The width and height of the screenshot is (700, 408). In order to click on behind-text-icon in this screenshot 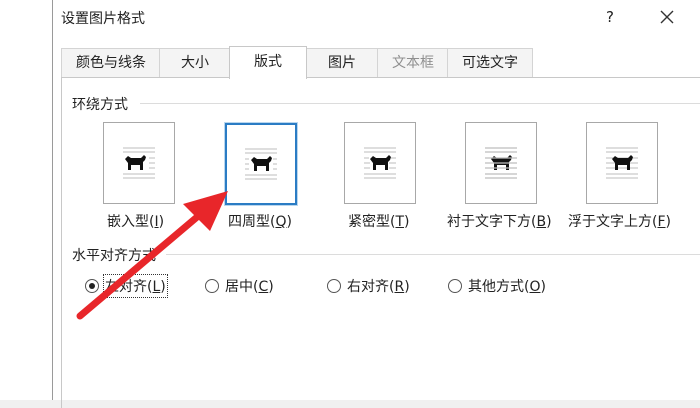, I will do `click(501, 163)`.